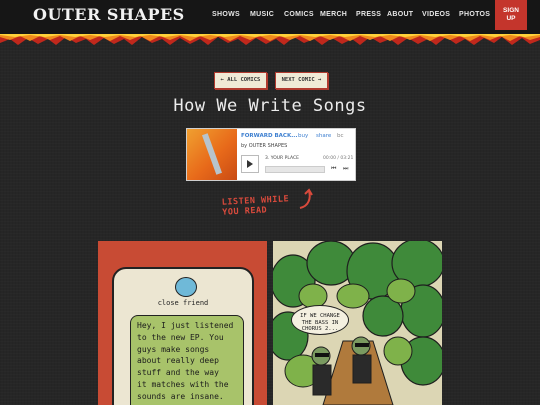 This screenshot has width=540, height=405. What do you see at coordinates (474, 14) in the screenshot?
I see `nav-photos: PHOTOS` at bounding box center [474, 14].